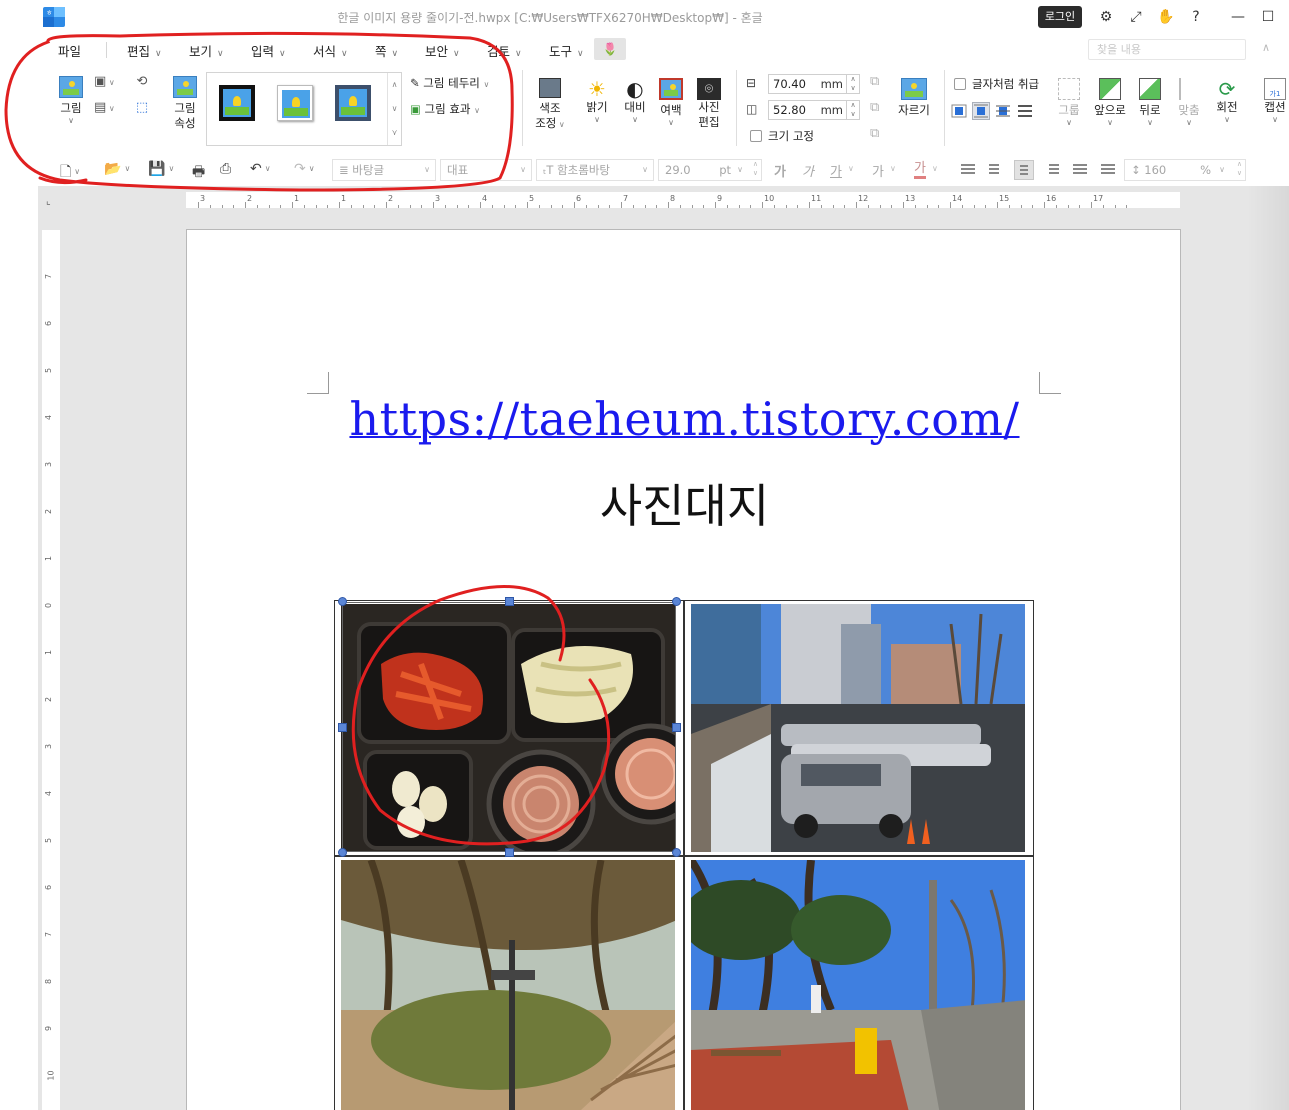 Image resolution: width=1289 pixels, height=1110 pixels. Describe the element at coordinates (874, 81) in the screenshot. I see `size-original-icon: ⧉` at that location.